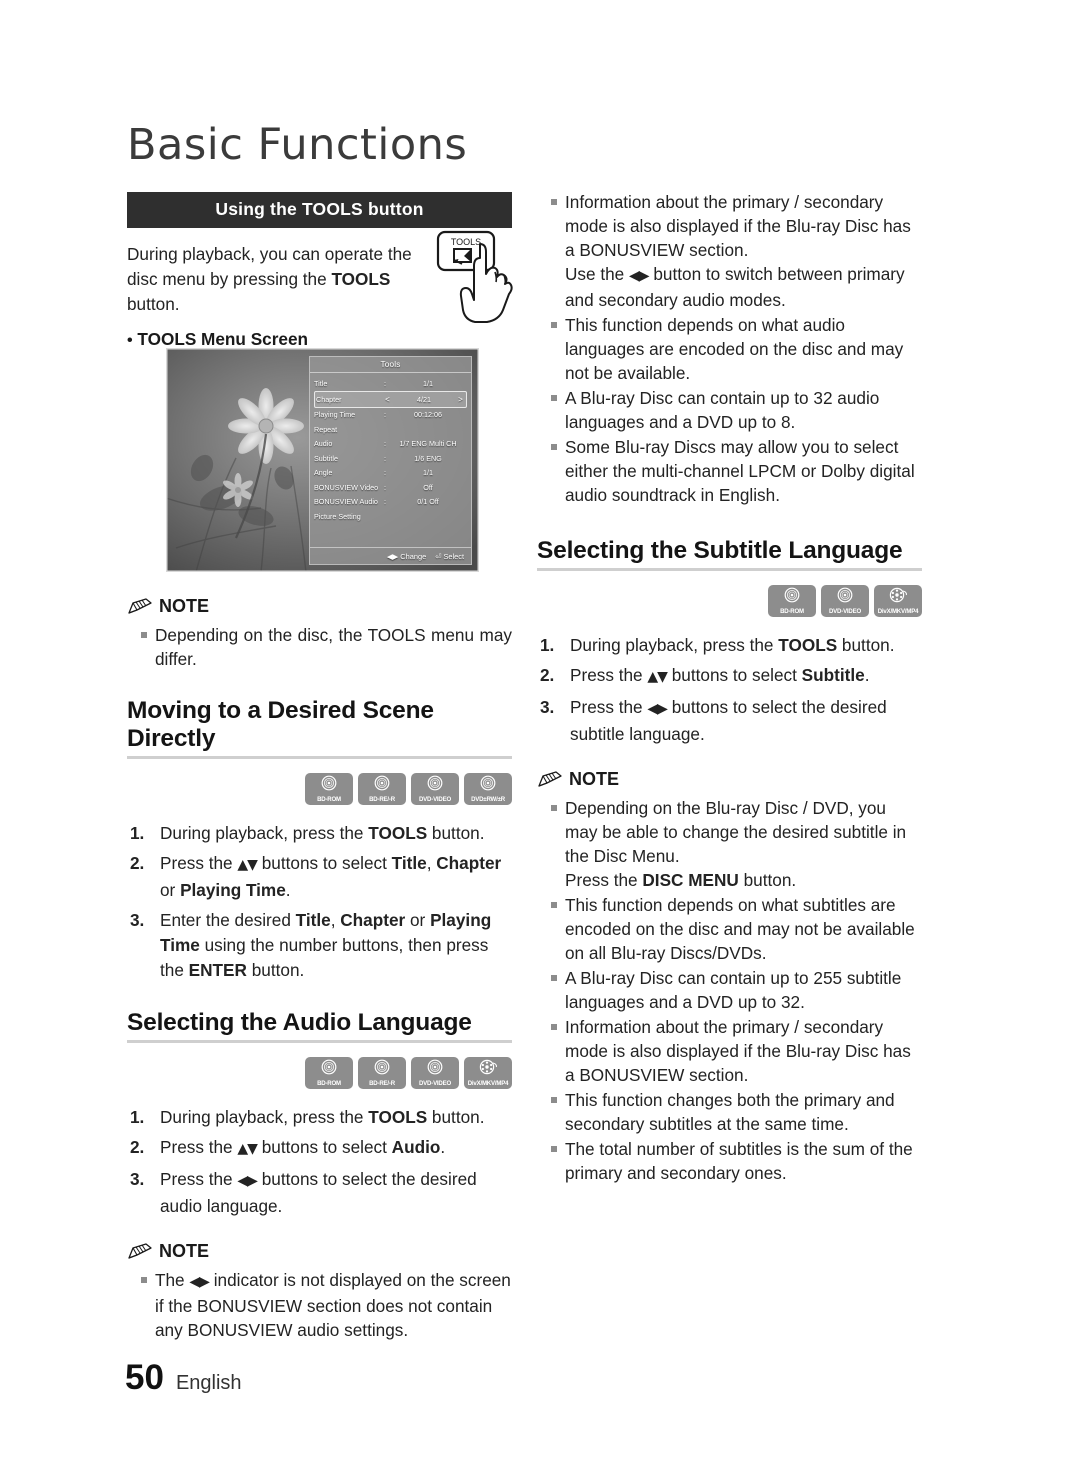 The width and height of the screenshot is (1080, 1479). I want to click on tools-row-selected: Chapter <4/21 >, so click(390, 399).